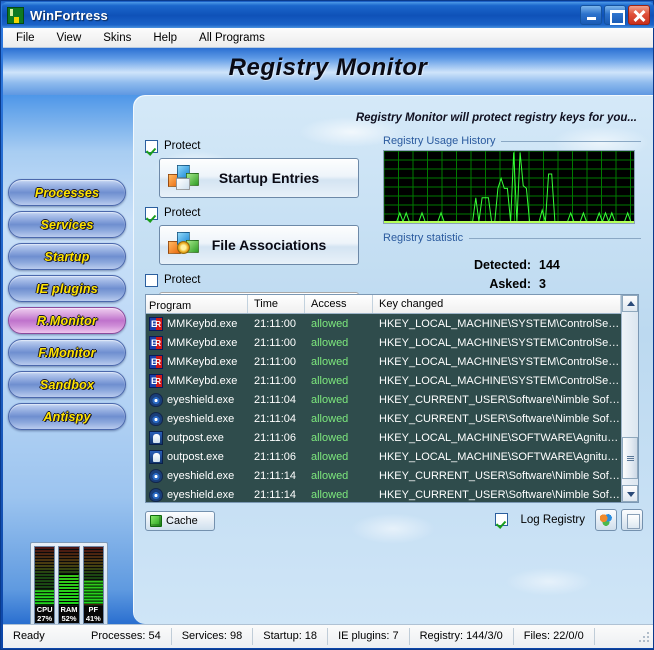 The height and width of the screenshot is (650, 654). I want to click on title-rule, so click(571, 141).